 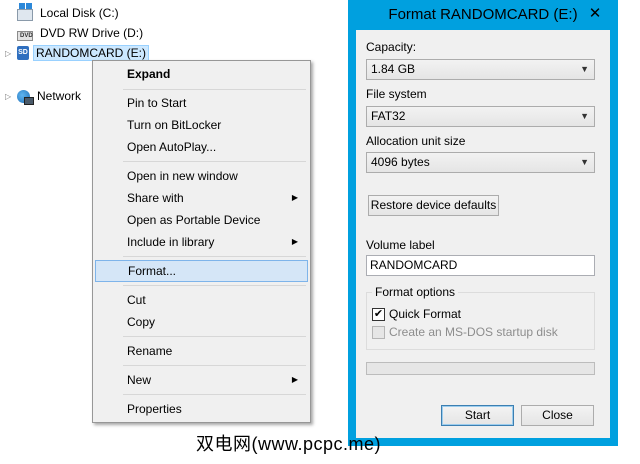 I want to click on msdos-startup-checkbox: Create an MS-DOS startup disk, so click(x=465, y=332).